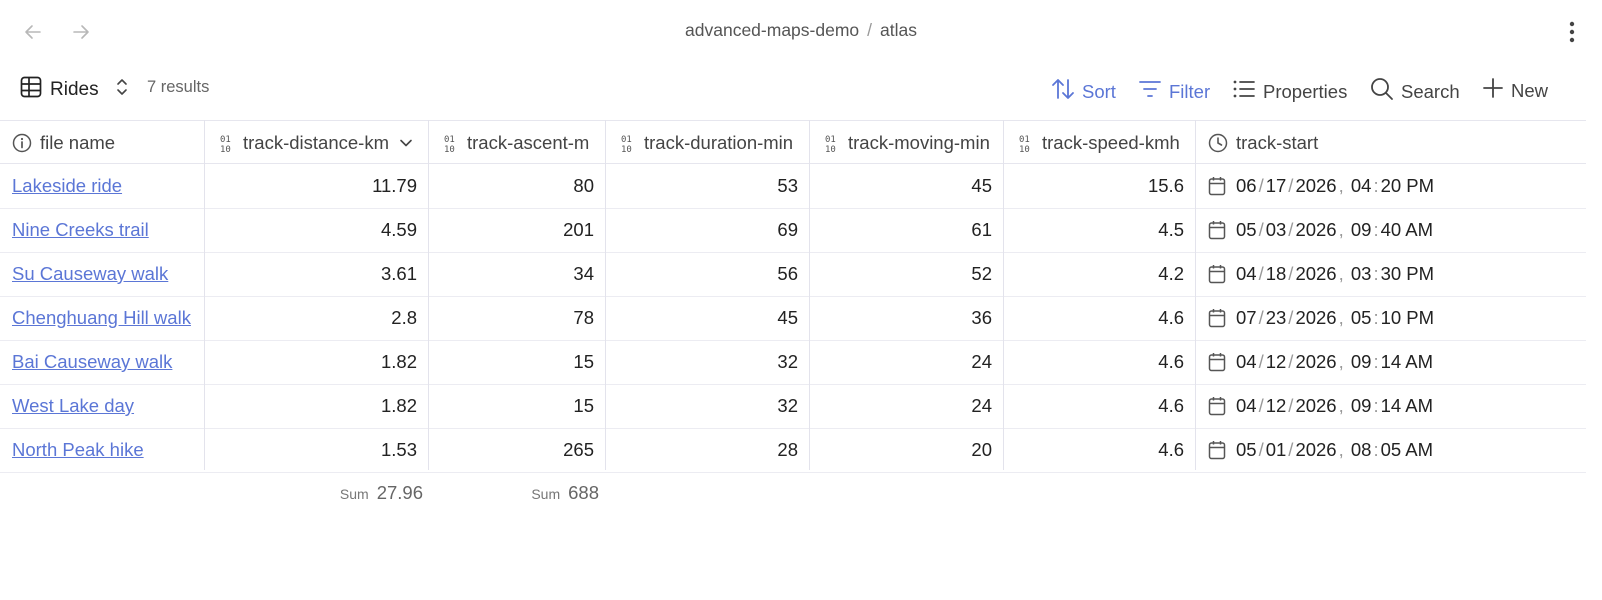 The height and width of the screenshot is (600, 1602). What do you see at coordinates (906, 318) in the screenshot?
I see `moving-cell: 36` at bounding box center [906, 318].